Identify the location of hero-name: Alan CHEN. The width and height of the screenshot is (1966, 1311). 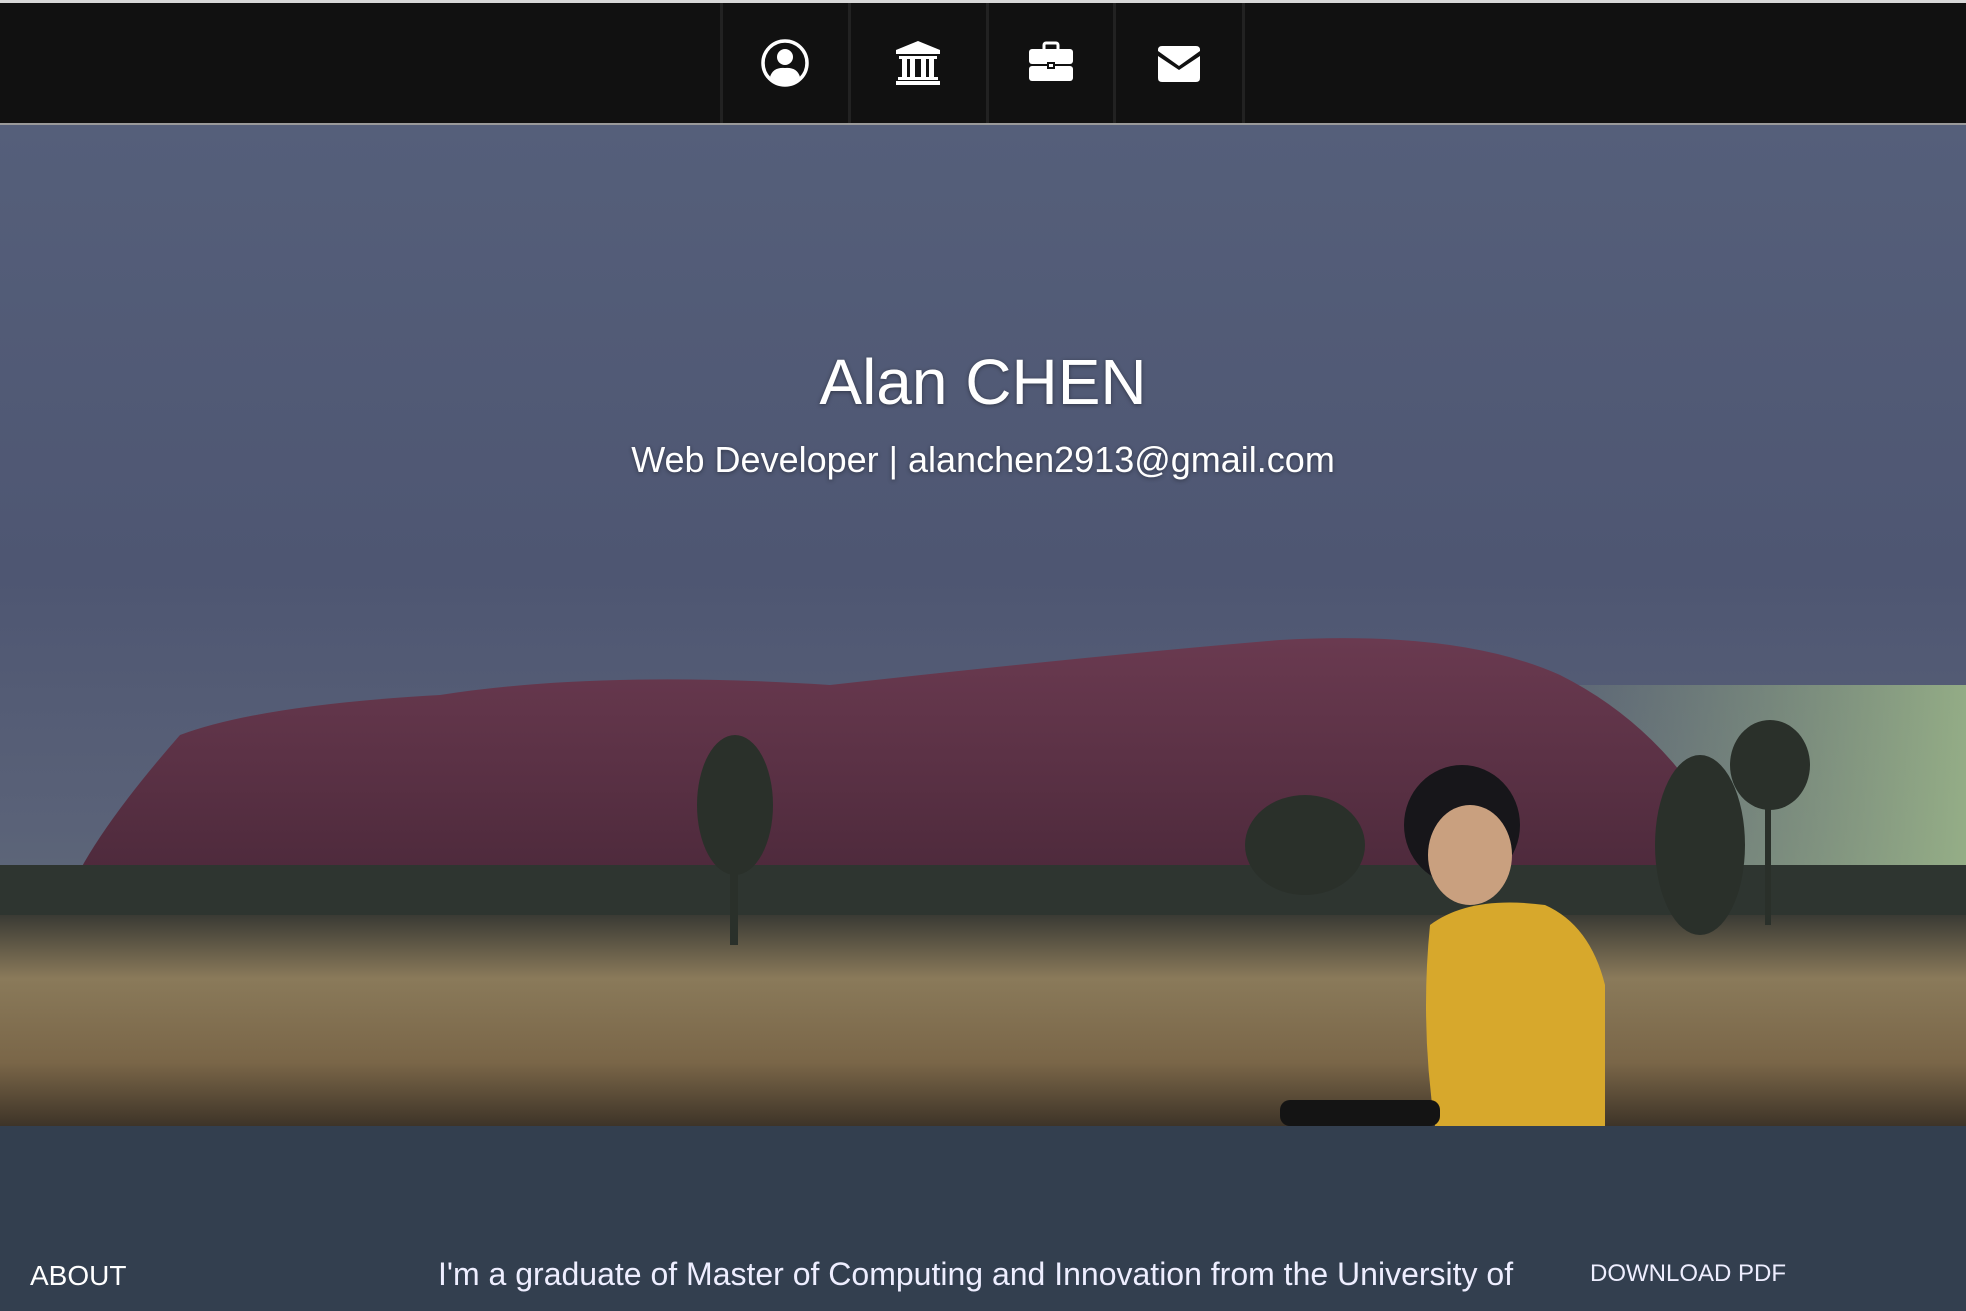
(983, 382).